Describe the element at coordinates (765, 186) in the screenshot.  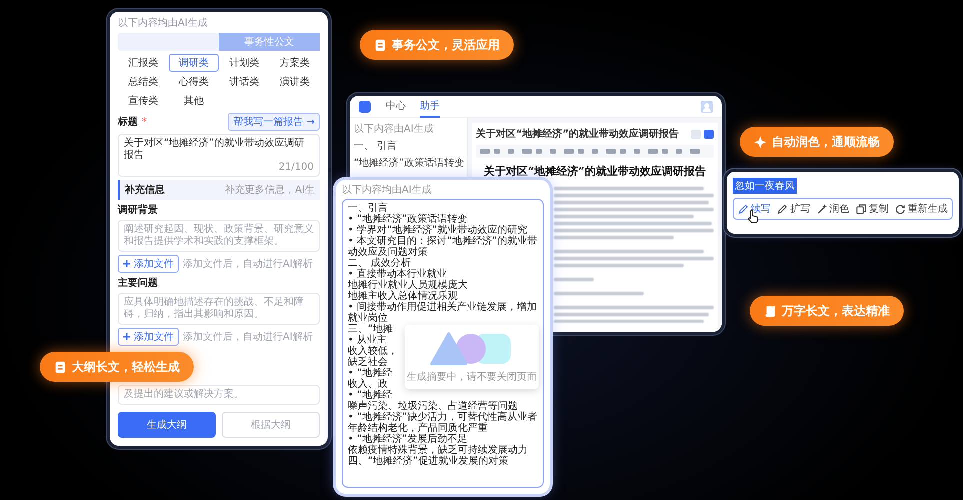
I see `selected-text: 忽如一夜春风` at that location.